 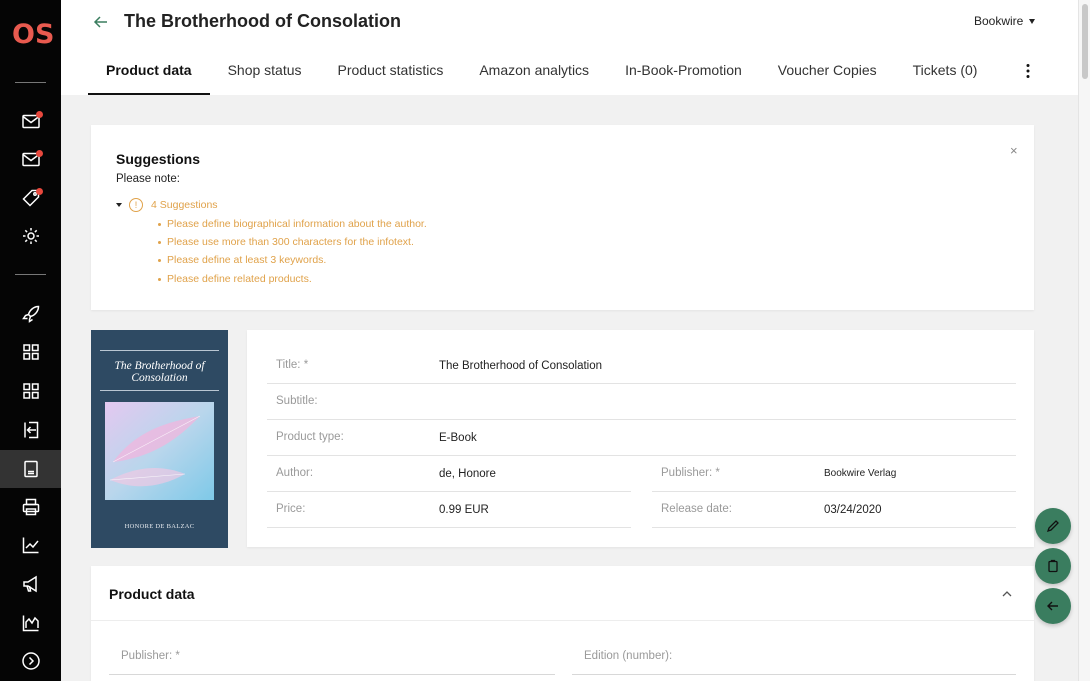 What do you see at coordinates (159, 526) in the screenshot?
I see `cover-author: HONORE DE BALZAC` at bounding box center [159, 526].